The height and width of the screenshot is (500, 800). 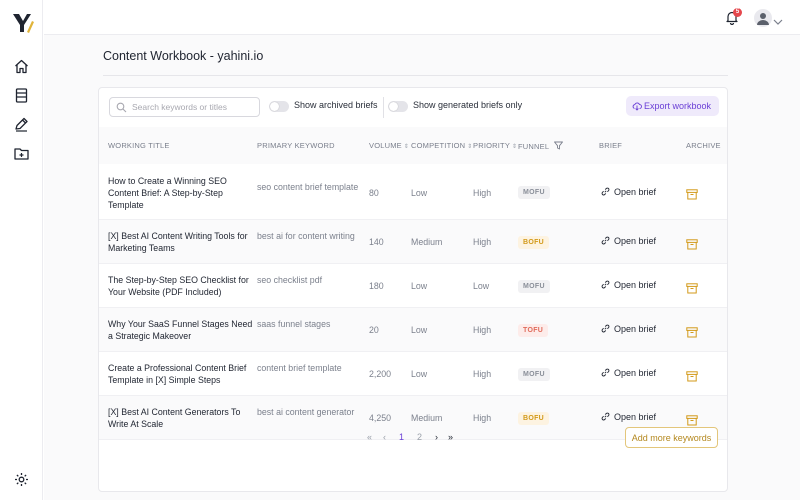 What do you see at coordinates (495, 145) in the screenshot?
I see `col-priority: PRIORITY ⇕` at bounding box center [495, 145].